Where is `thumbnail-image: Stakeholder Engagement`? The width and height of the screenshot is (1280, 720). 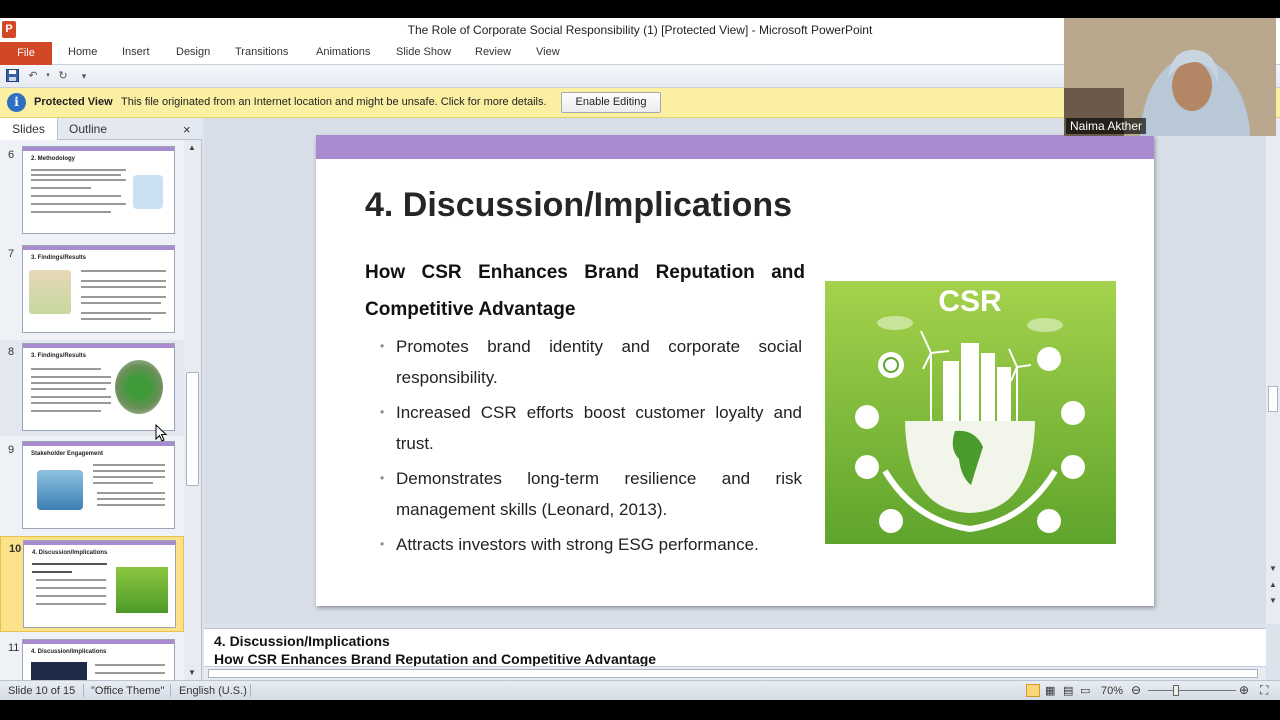
thumbnail-image: Stakeholder Engagement is located at coordinates (98, 485).